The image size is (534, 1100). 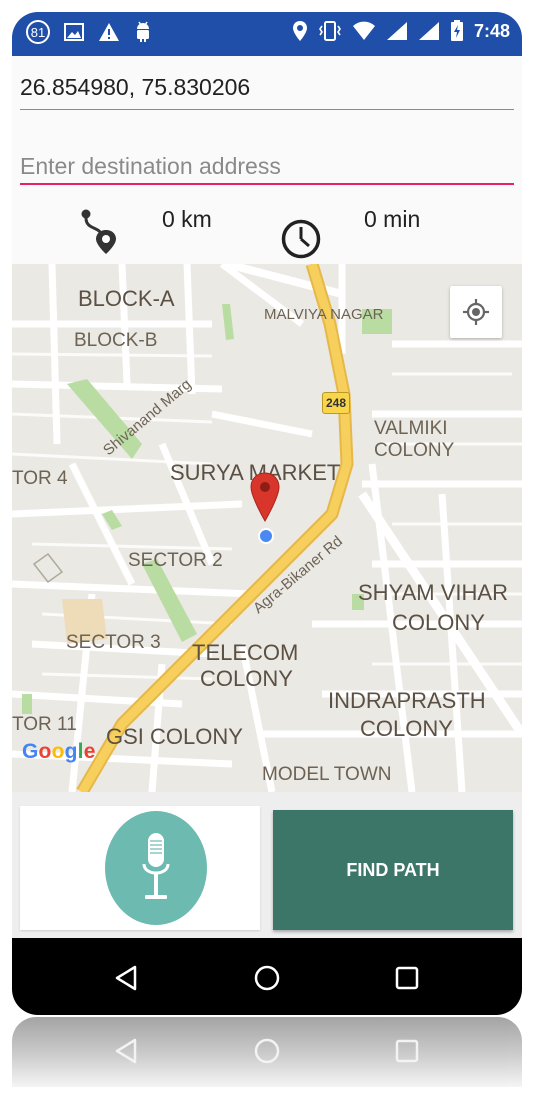 I want to click on map-label-block-b: BLOCK-B, so click(x=116, y=340).